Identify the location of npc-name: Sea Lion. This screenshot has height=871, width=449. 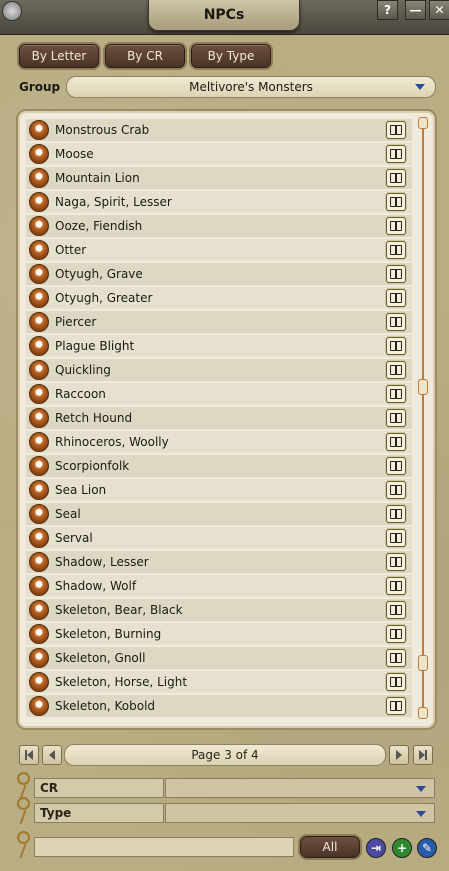
(220, 490).